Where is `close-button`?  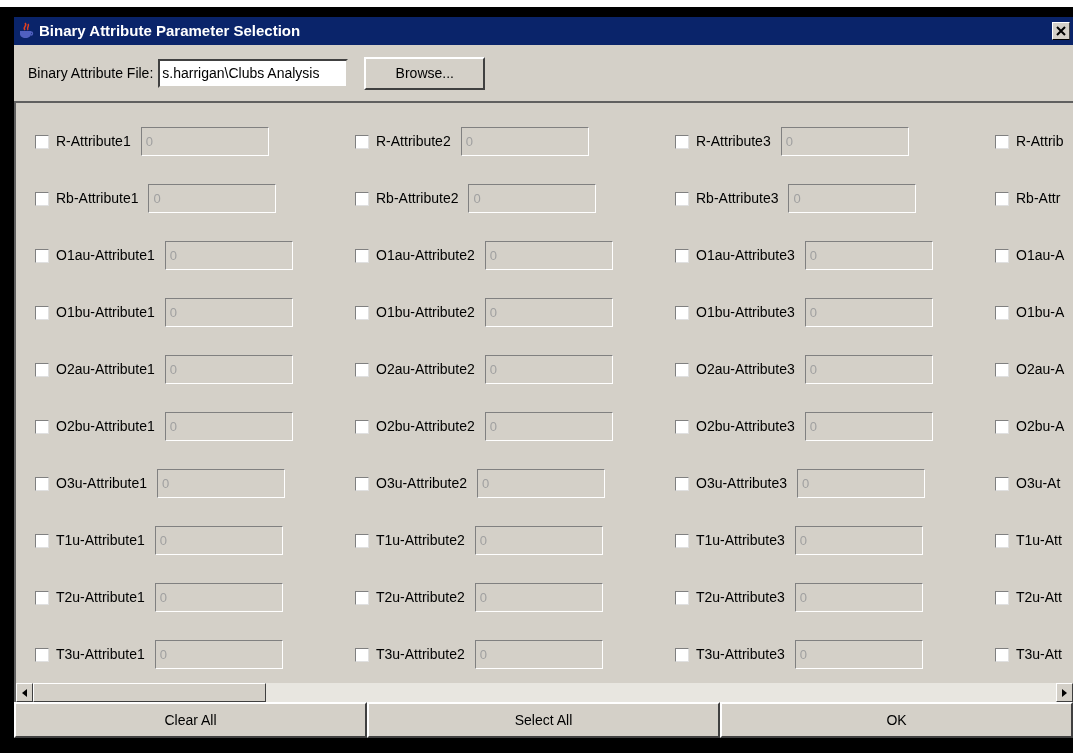 close-button is located at coordinates (1061, 31).